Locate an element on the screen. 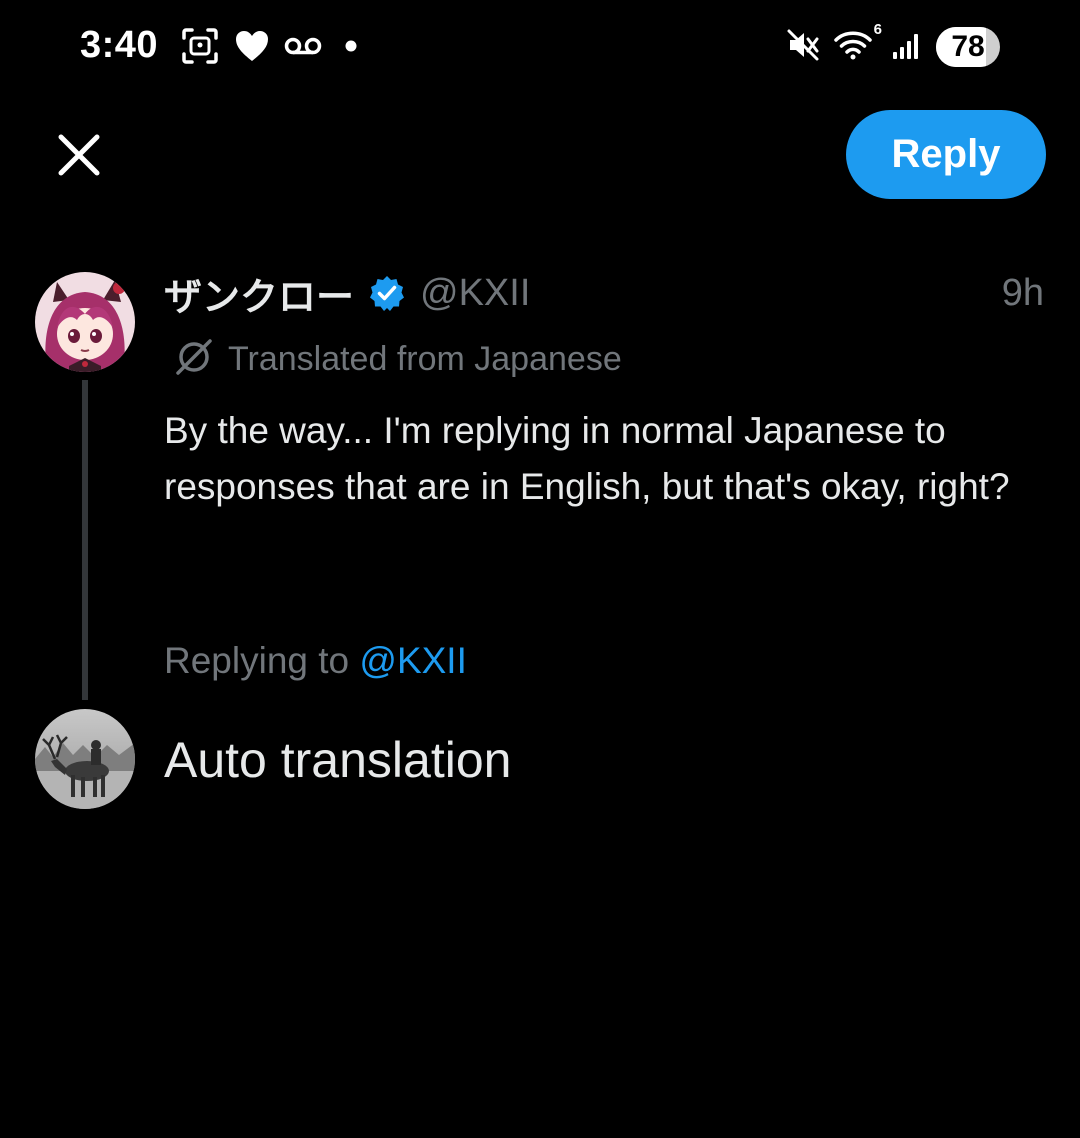 This screenshot has height=1138, width=1080. replying-to-prefix: Replying to is located at coordinates (262, 660).